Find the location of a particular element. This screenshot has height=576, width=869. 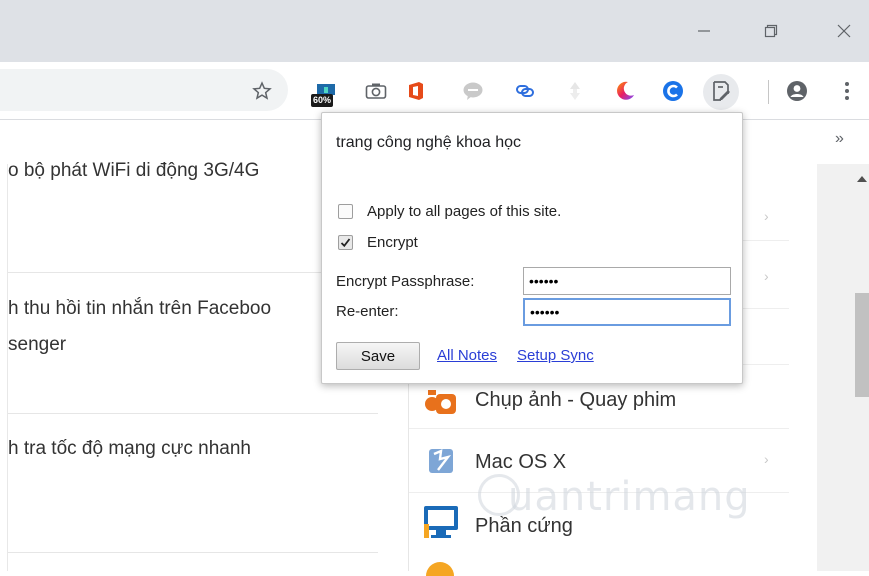

category-item: Mac OS X is located at coordinates (520, 462).